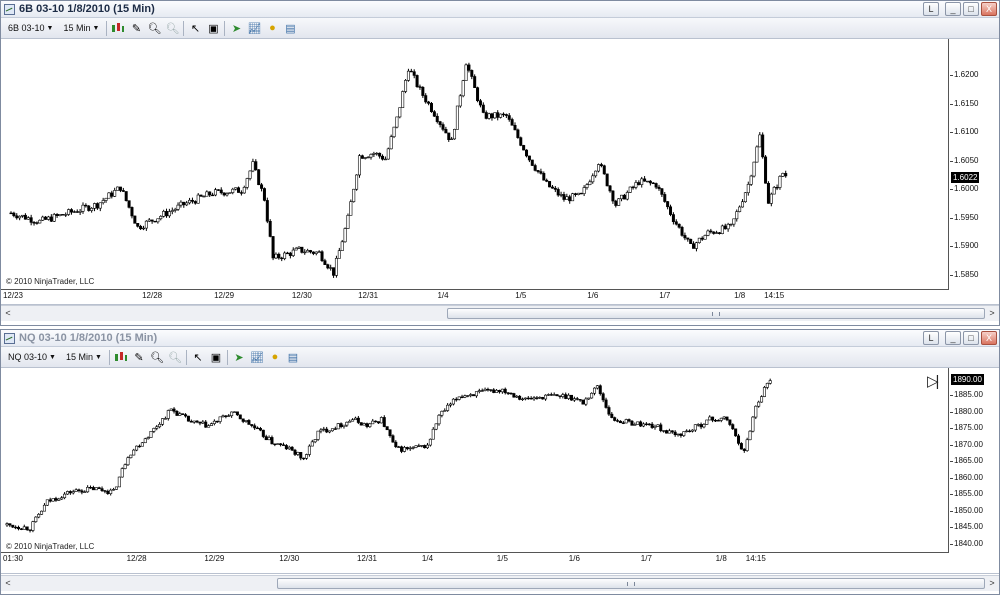 The image size is (1000, 595). What do you see at coordinates (933, 381) in the screenshot?
I see `scroll-to-end-icon: ▷|` at bounding box center [933, 381].